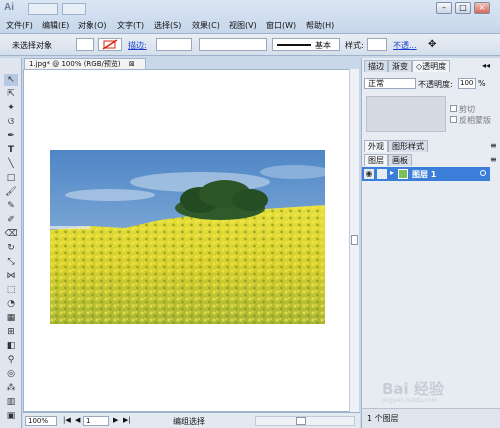  I want to click on menu-effect: 效果(C), so click(206, 25).